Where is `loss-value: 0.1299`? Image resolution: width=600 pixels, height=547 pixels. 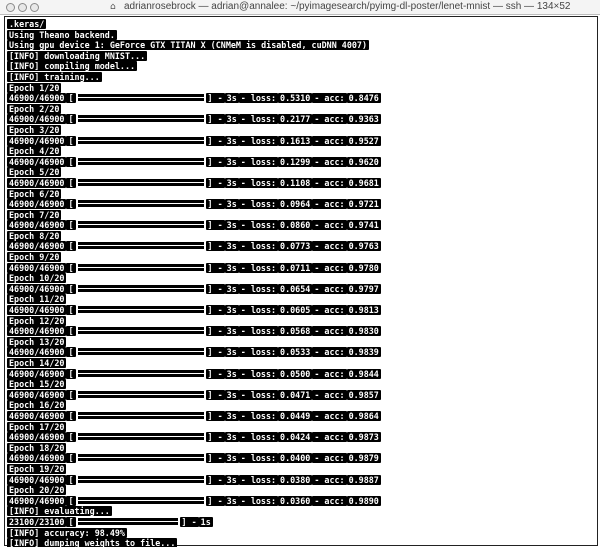
loss-value: 0.1299 is located at coordinates (295, 161).